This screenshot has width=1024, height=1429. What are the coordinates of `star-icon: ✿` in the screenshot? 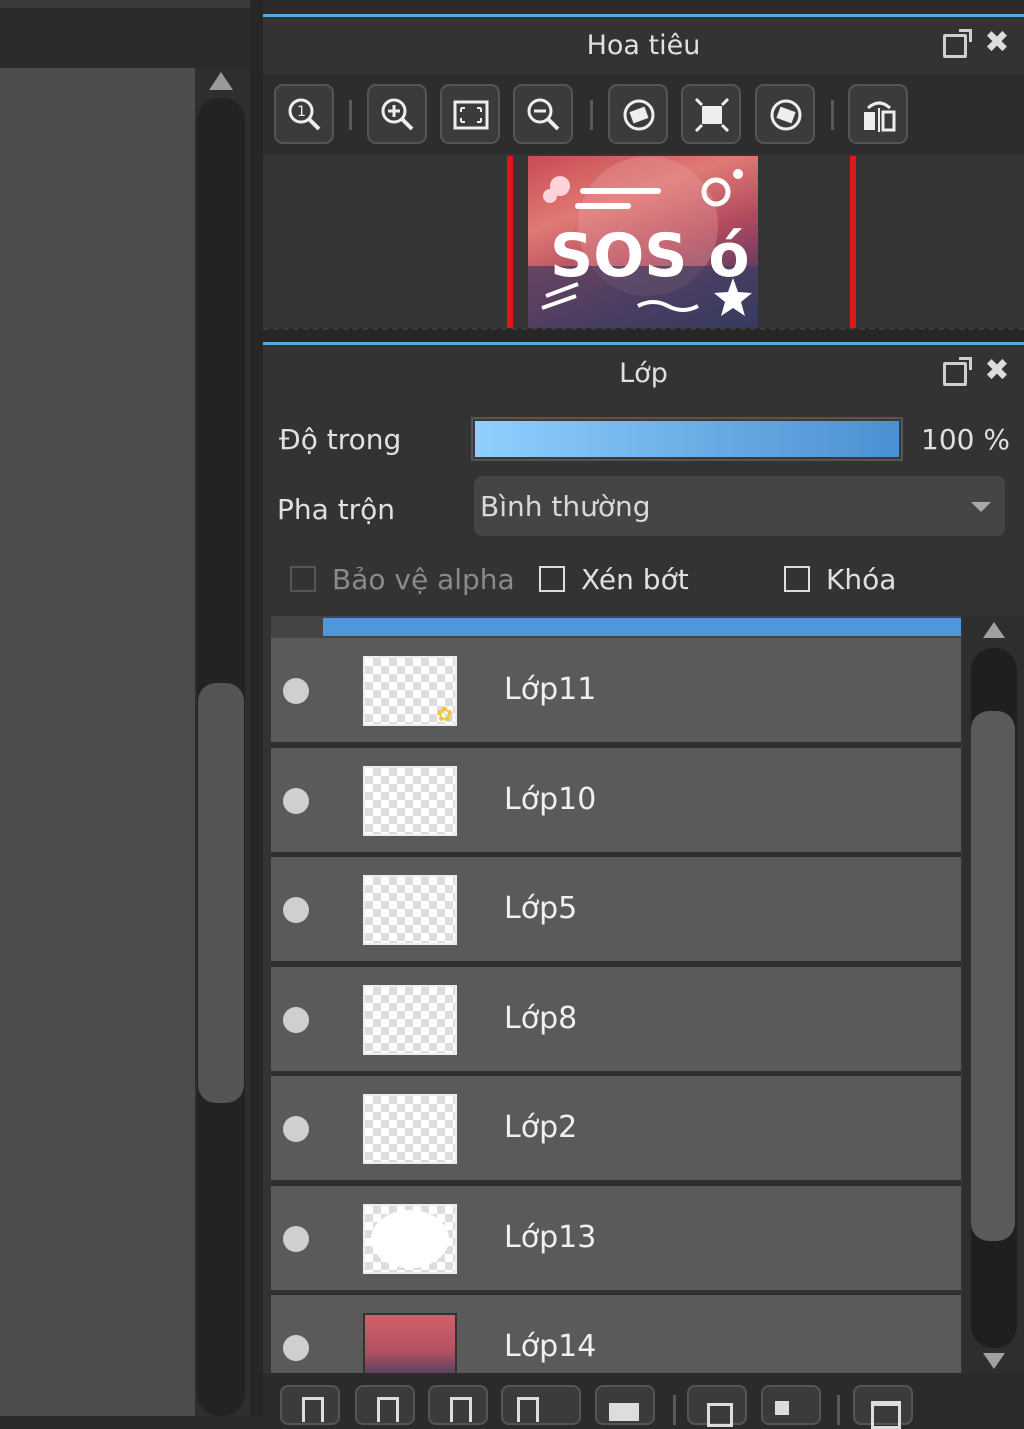 It's located at (444, 714).